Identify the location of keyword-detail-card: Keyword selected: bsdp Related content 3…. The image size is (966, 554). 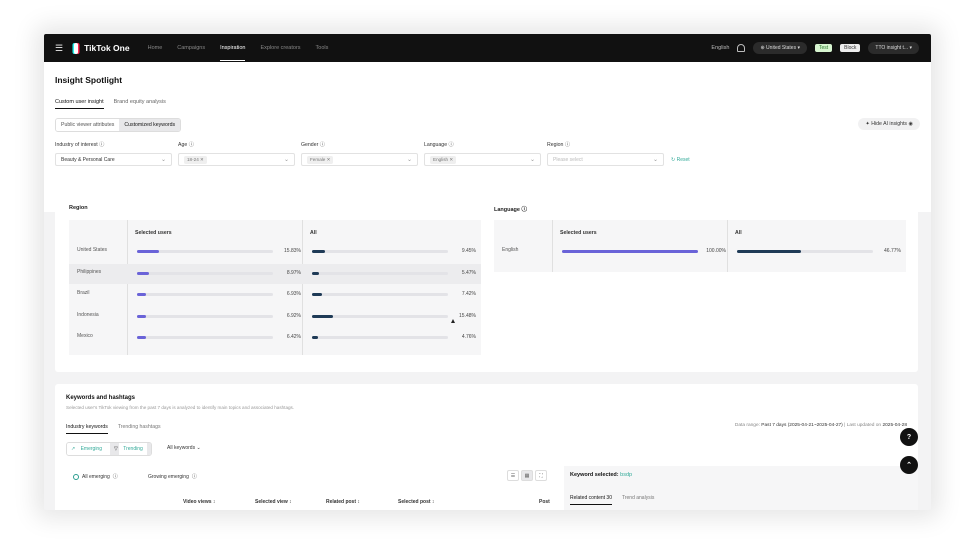
(741, 488).